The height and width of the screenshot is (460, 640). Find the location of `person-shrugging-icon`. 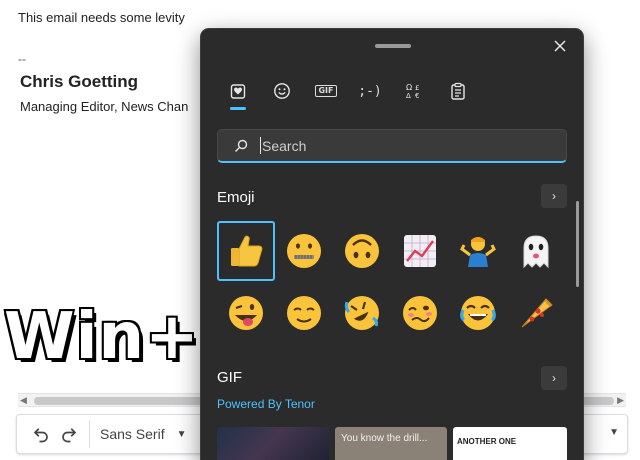

person-shrugging-icon is located at coordinates (478, 252).